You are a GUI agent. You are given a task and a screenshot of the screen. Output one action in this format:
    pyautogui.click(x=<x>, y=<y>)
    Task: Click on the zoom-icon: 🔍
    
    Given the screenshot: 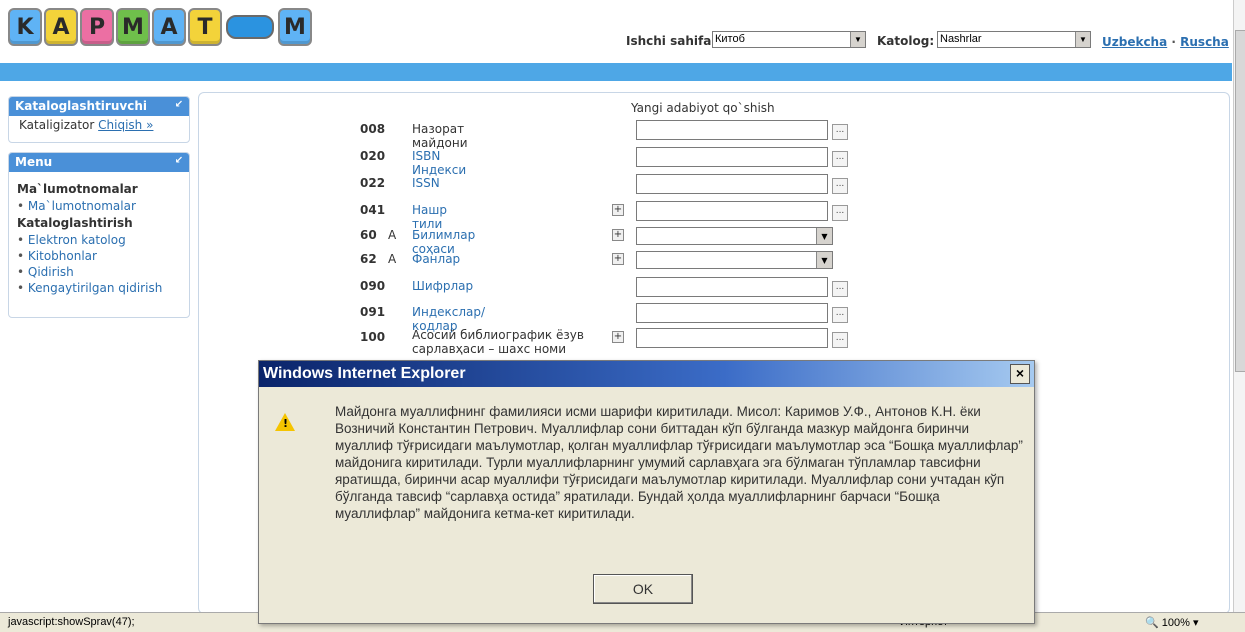 What is the action you would take?
    pyautogui.click(x=1152, y=623)
    